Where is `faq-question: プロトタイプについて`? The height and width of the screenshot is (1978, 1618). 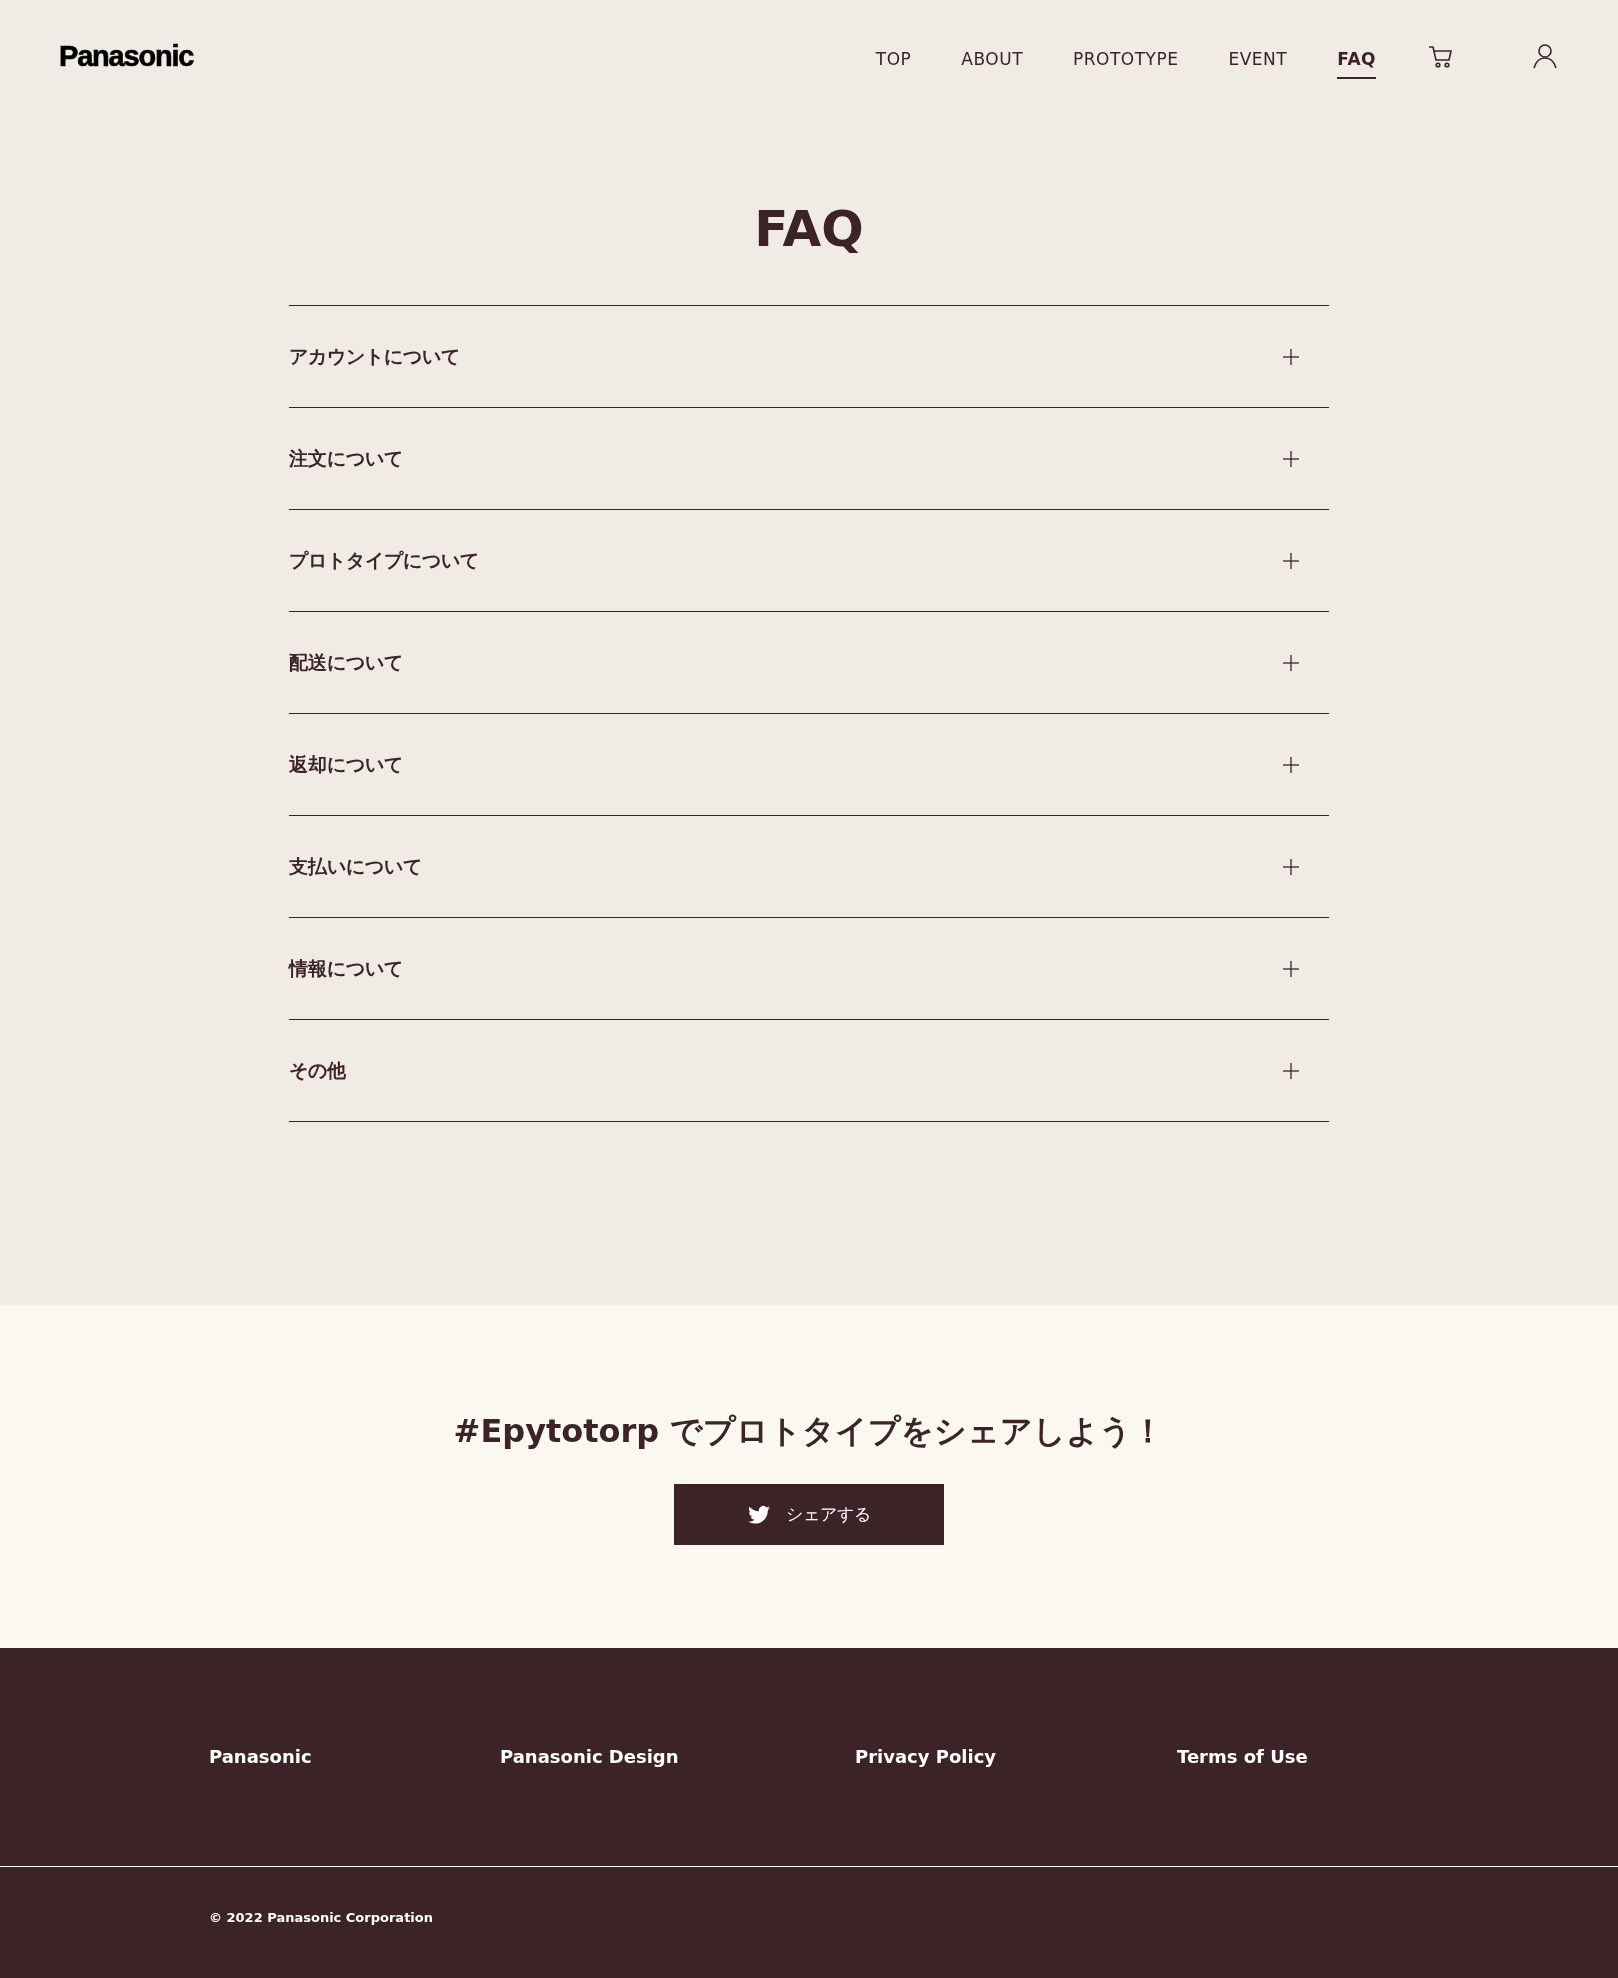 faq-question: プロトタイプについて is located at coordinates (384, 560).